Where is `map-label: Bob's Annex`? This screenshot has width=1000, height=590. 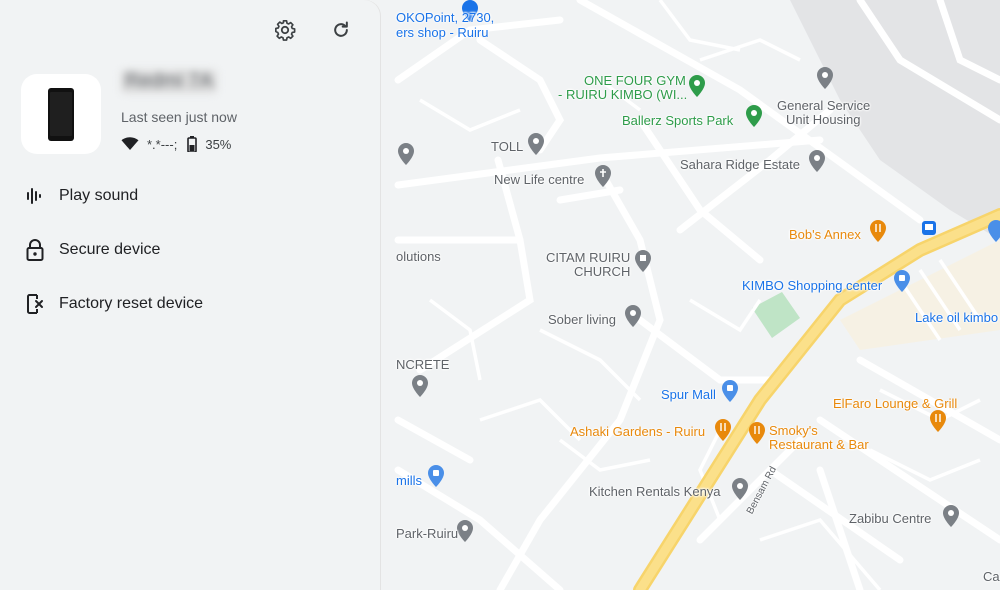 map-label: Bob's Annex is located at coordinates (825, 234).